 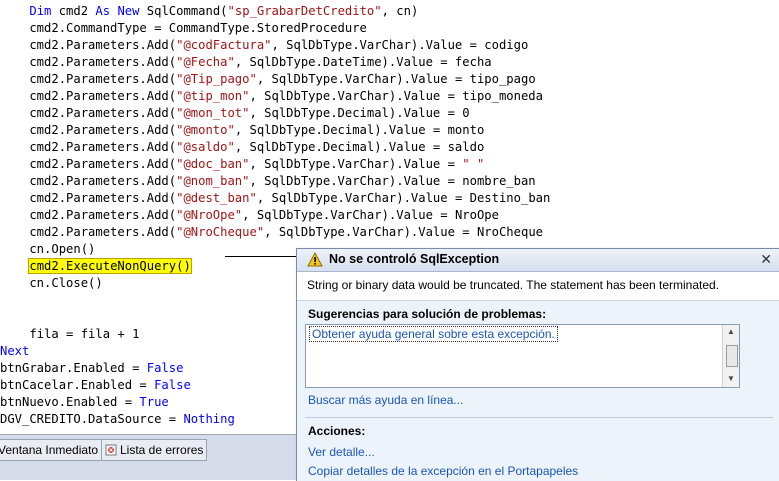 What do you see at coordinates (213, 181) in the screenshot?
I see `code-string: "@nom_ban"` at bounding box center [213, 181].